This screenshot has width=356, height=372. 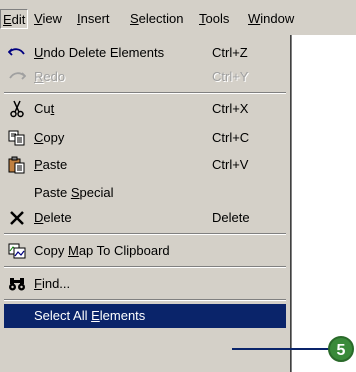 What do you see at coordinates (231, 217) in the screenshot?
I see `shortcut-delete: Delete` at bounding box center [231, 217].